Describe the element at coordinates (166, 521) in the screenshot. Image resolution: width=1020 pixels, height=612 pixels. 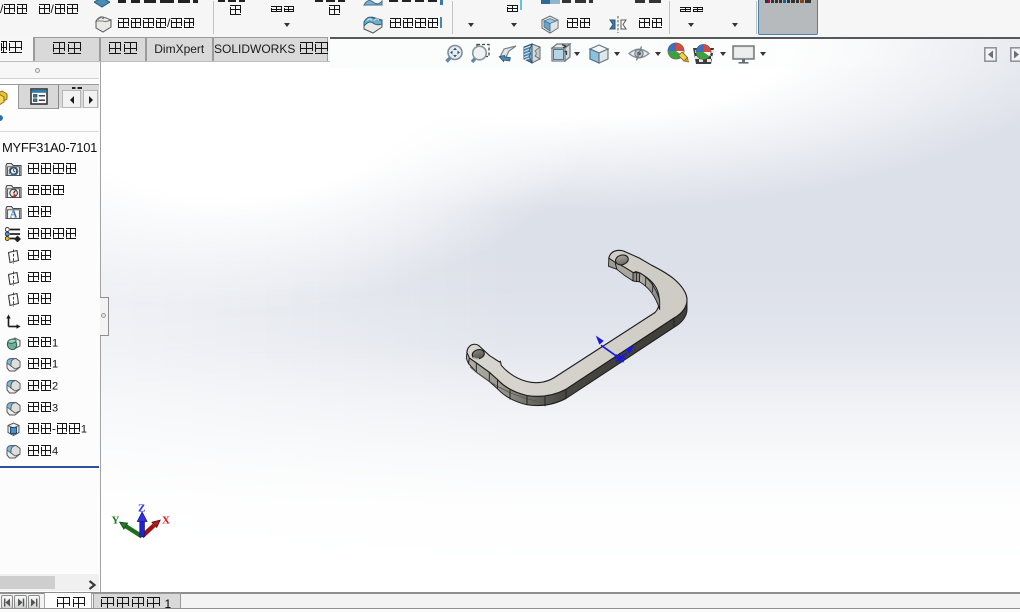
I see `svg-text: X` at that location.